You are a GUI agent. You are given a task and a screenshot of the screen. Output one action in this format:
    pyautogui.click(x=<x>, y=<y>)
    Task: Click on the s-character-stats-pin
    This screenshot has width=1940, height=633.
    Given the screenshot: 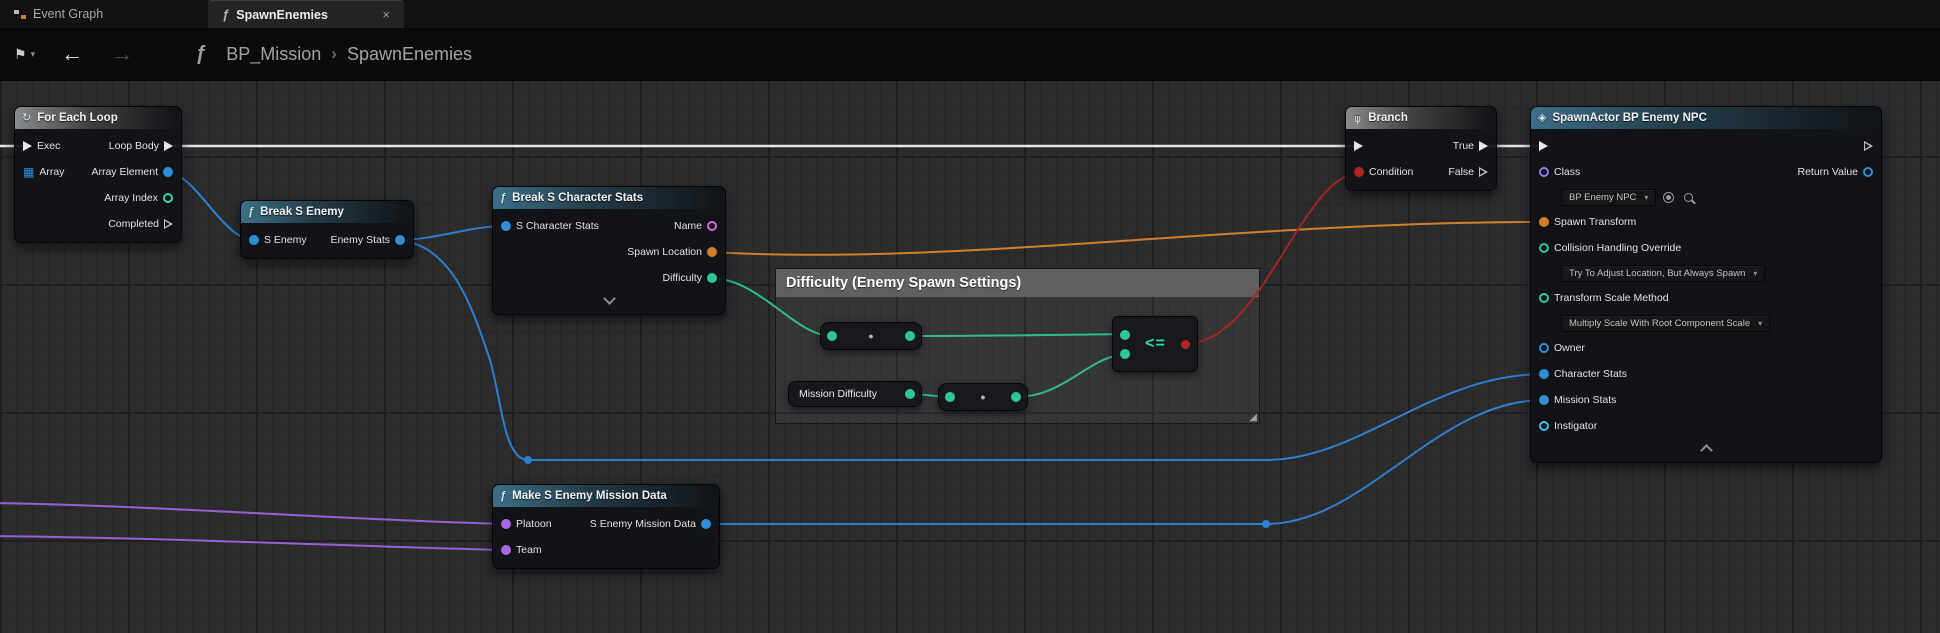 What is the action you would take?
    pyautogui.click(x=506, y=226)
    